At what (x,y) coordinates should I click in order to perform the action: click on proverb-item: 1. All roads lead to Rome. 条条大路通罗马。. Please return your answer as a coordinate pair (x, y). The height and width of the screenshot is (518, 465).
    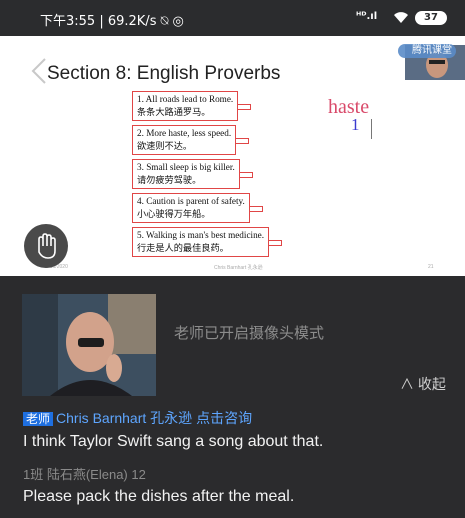
    Looking at the image, I should click on (192, 106).